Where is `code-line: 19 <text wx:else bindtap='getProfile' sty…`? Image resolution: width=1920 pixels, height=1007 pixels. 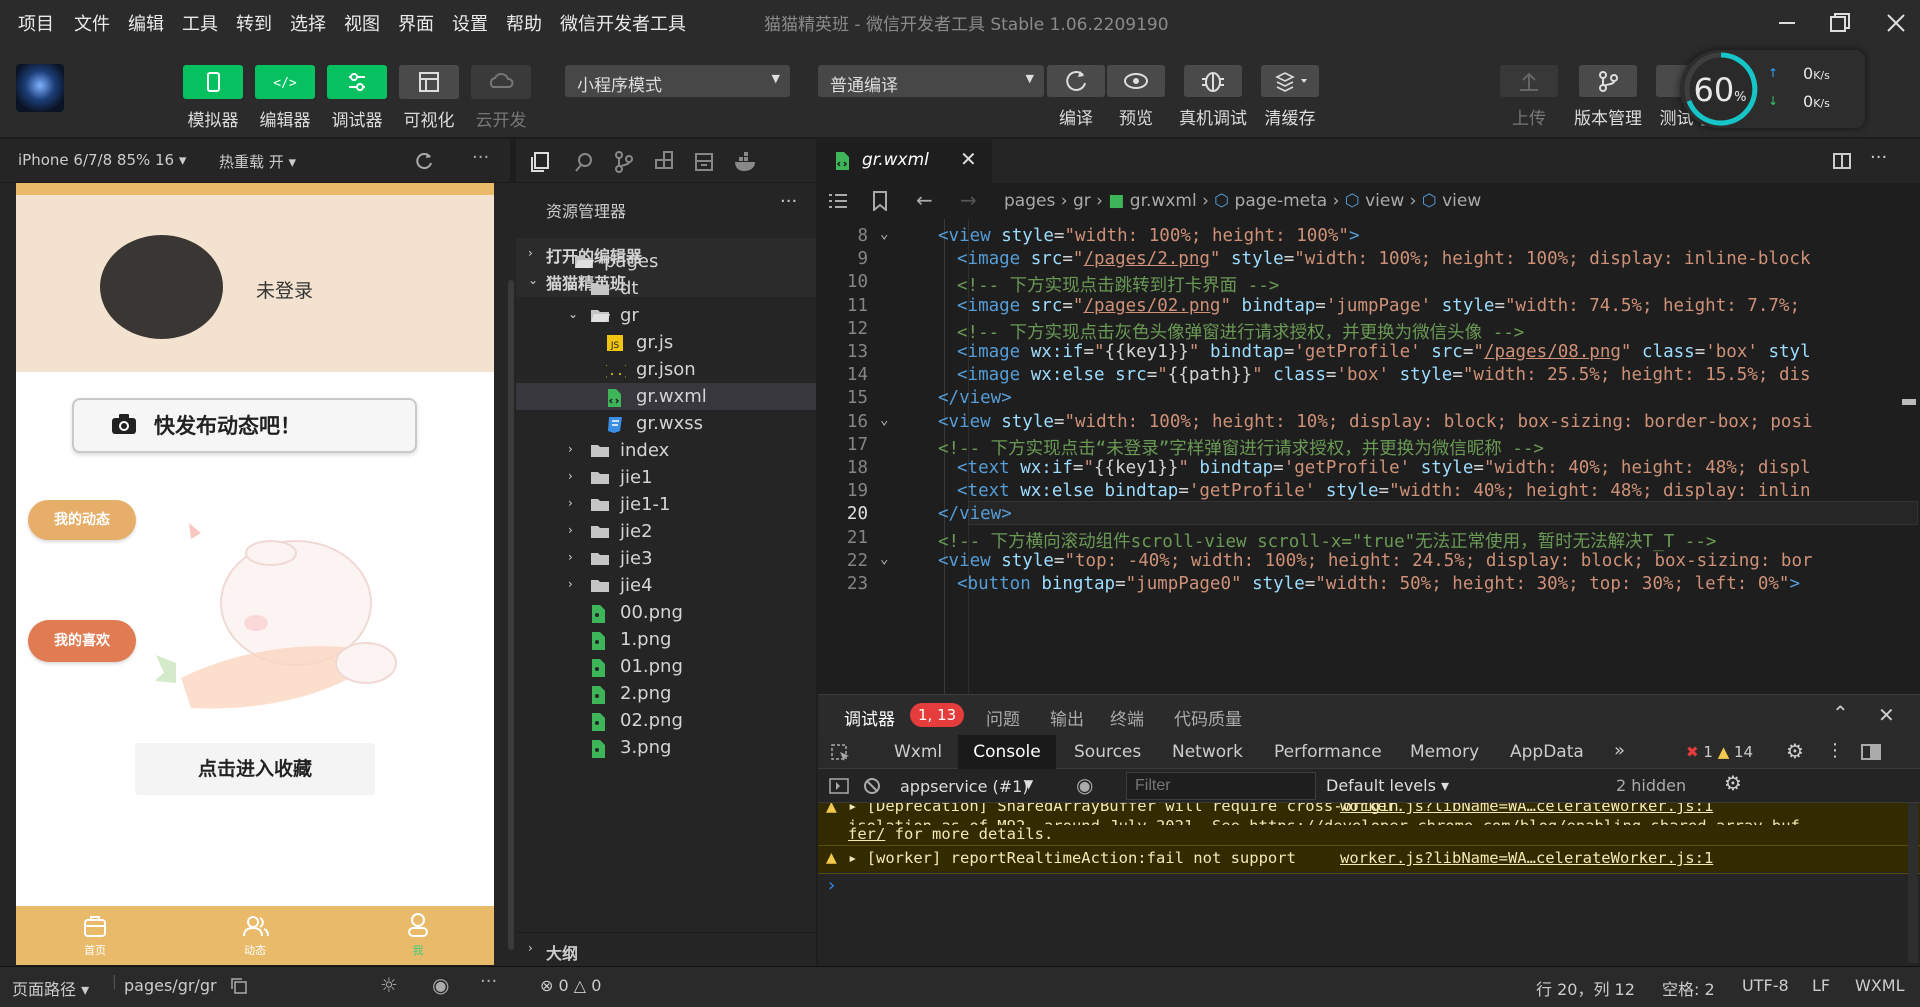
code-line: 19 <text wx:else bindtap='getProfile' sty… is located at coordinates (1369, 489).